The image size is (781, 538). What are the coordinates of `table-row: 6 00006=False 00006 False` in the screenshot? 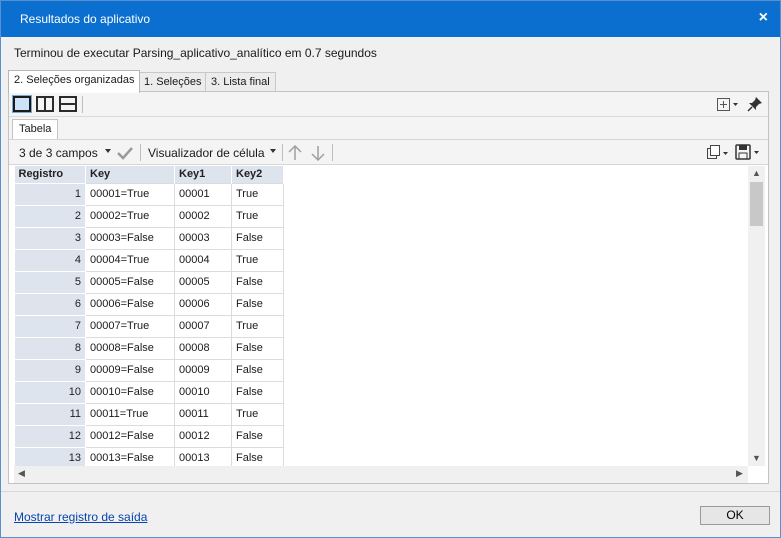 It's located at (149, 304).